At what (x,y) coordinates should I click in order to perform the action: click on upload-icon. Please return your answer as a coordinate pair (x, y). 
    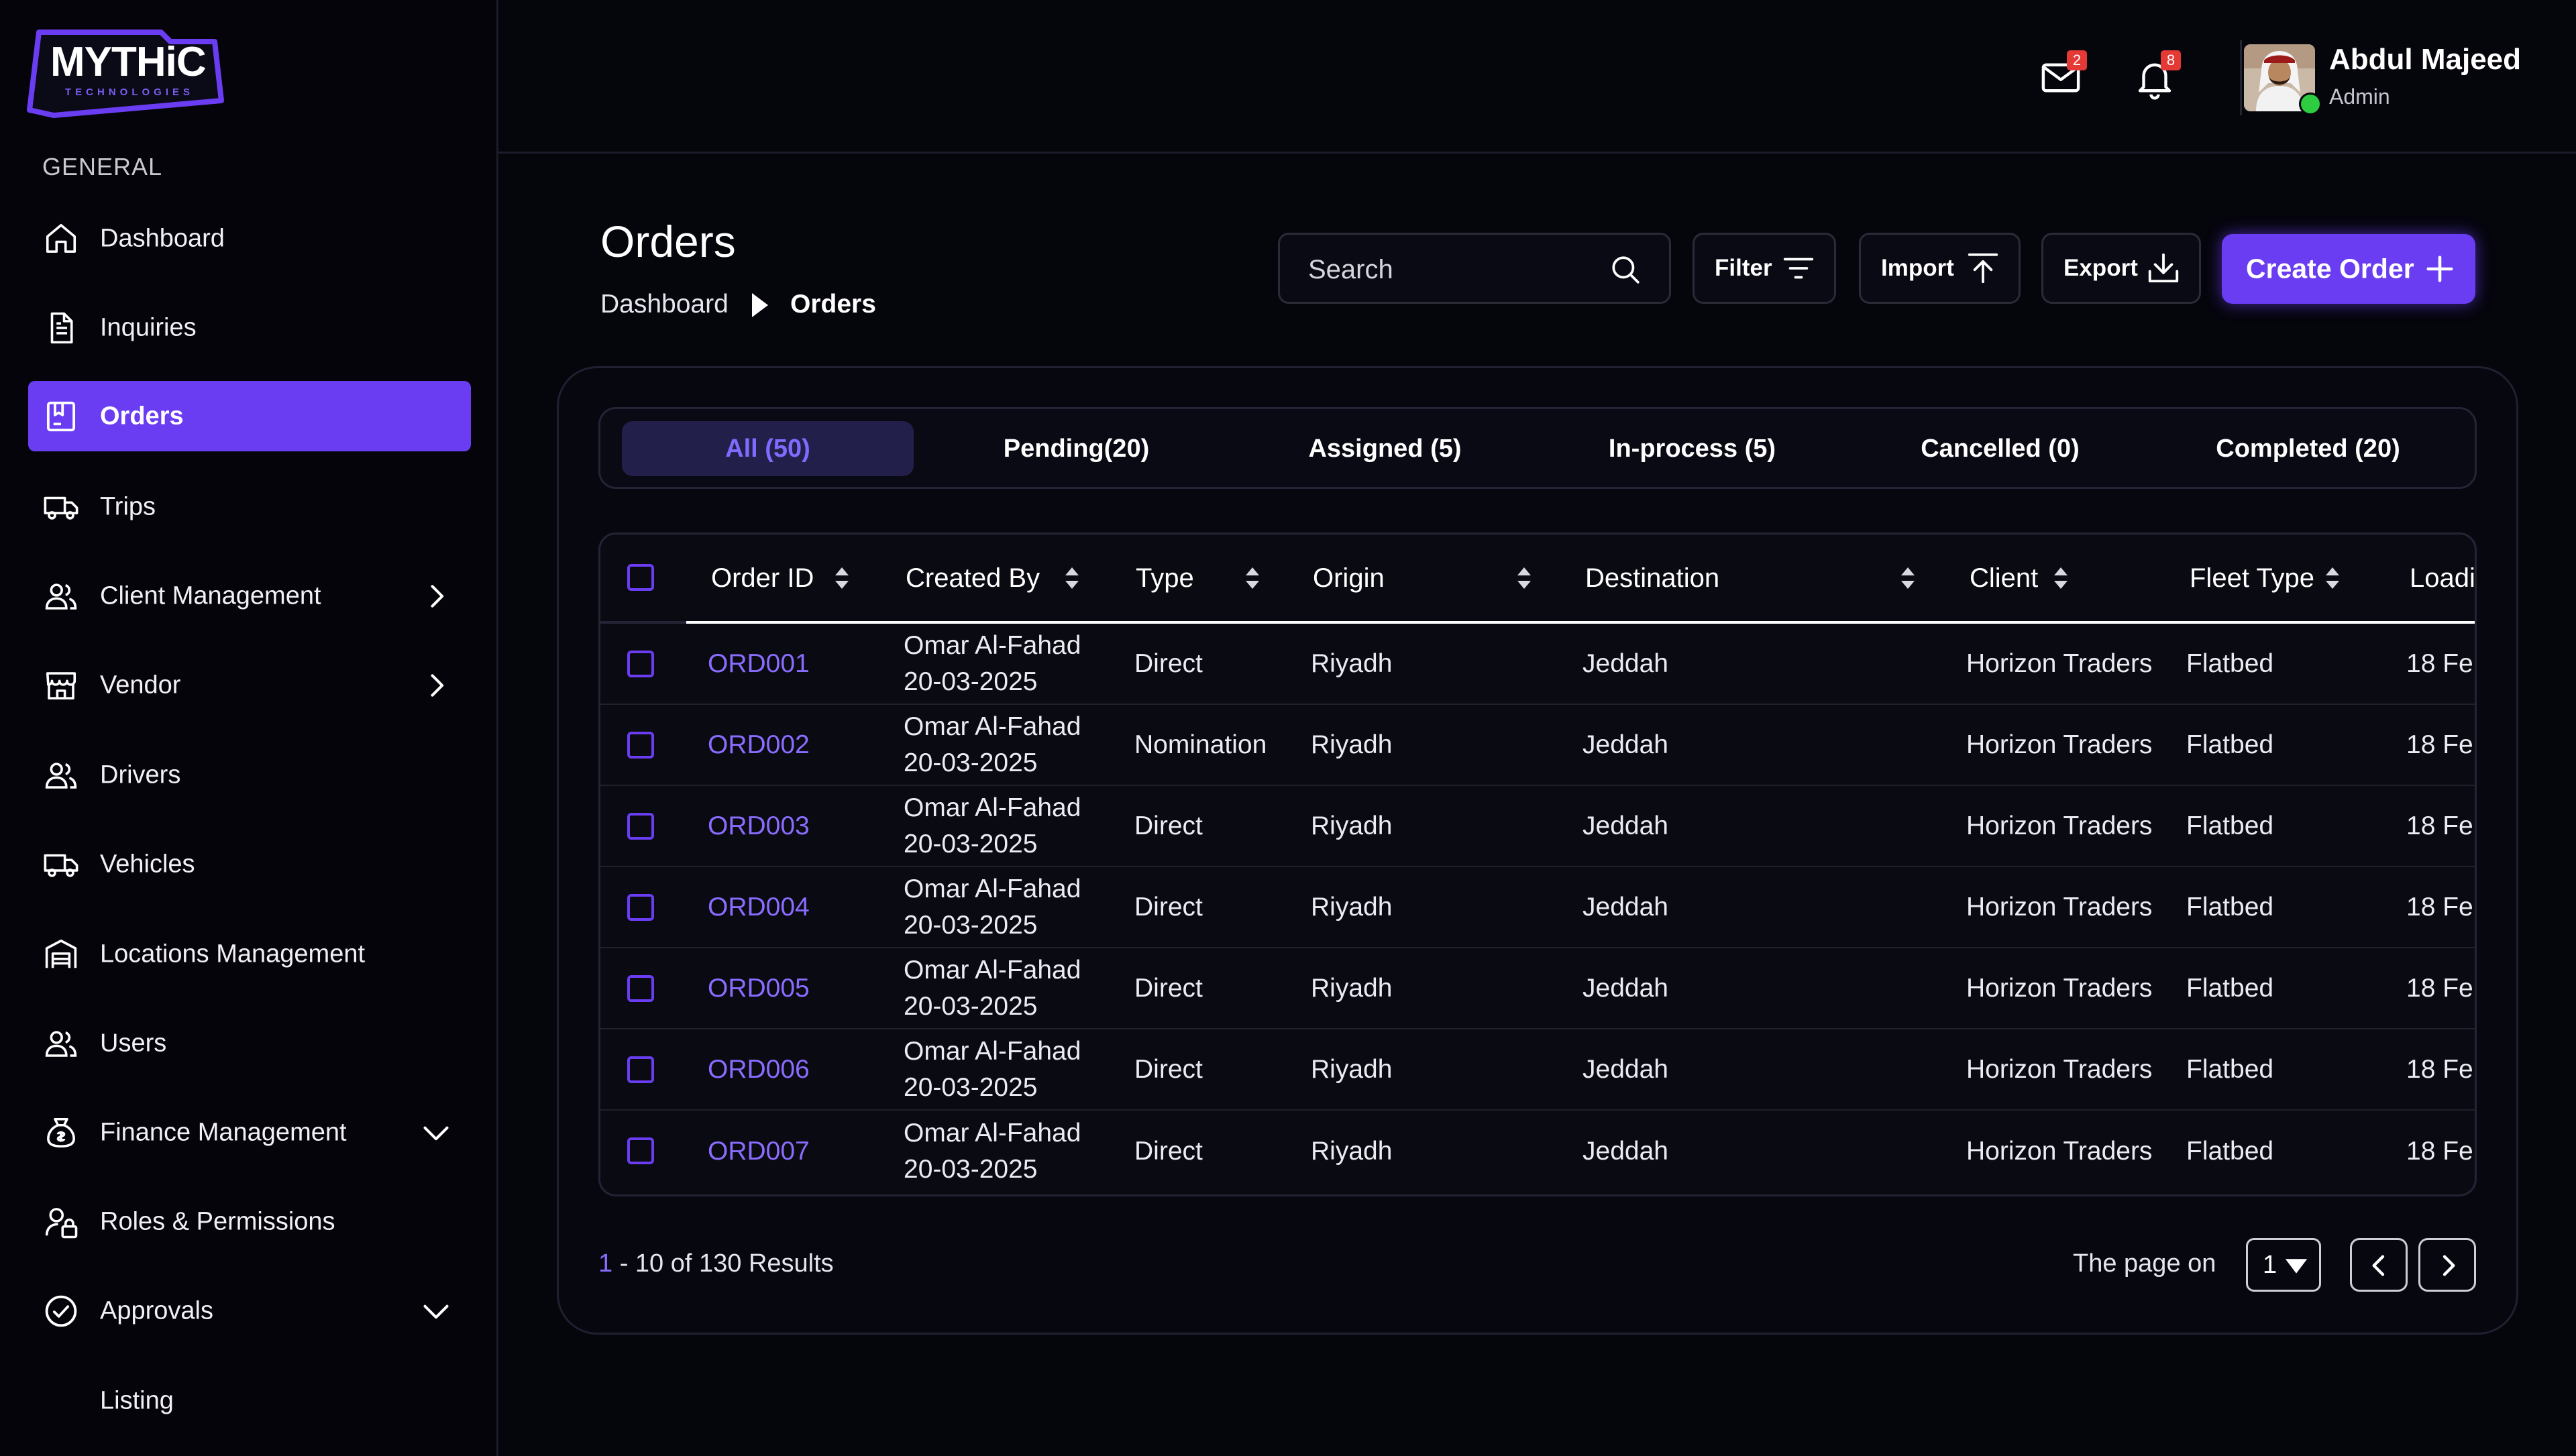
    Looking at the image, I should click on (1983, 268).